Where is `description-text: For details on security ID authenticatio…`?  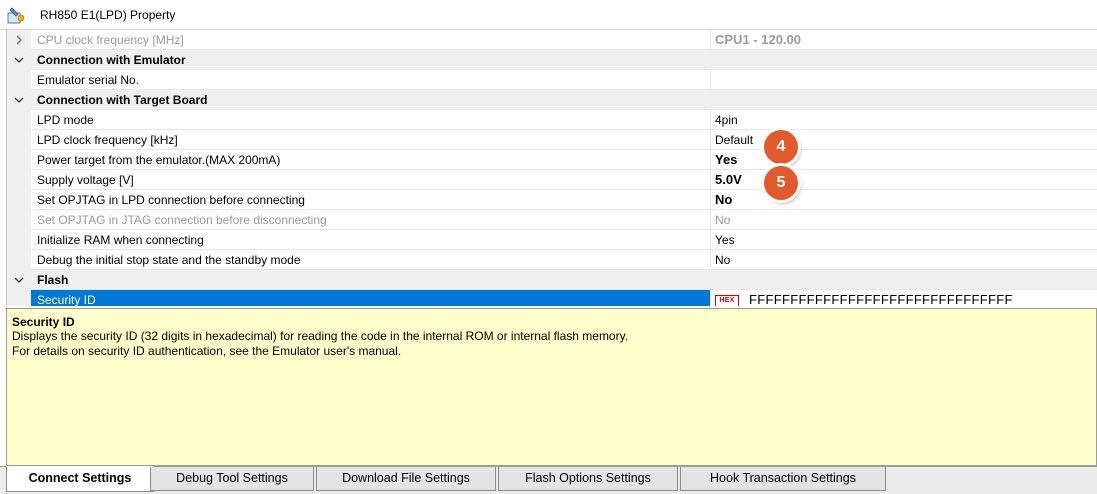
description-text: For details on security ID authenticatio… is located at coordinates (207, 351).